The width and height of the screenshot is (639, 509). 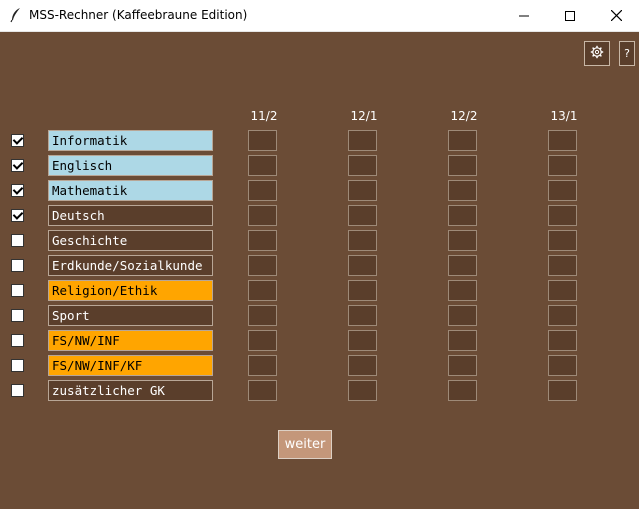 I want to click on subject-field: Religion/Ethik, so click(x=130, y=290).